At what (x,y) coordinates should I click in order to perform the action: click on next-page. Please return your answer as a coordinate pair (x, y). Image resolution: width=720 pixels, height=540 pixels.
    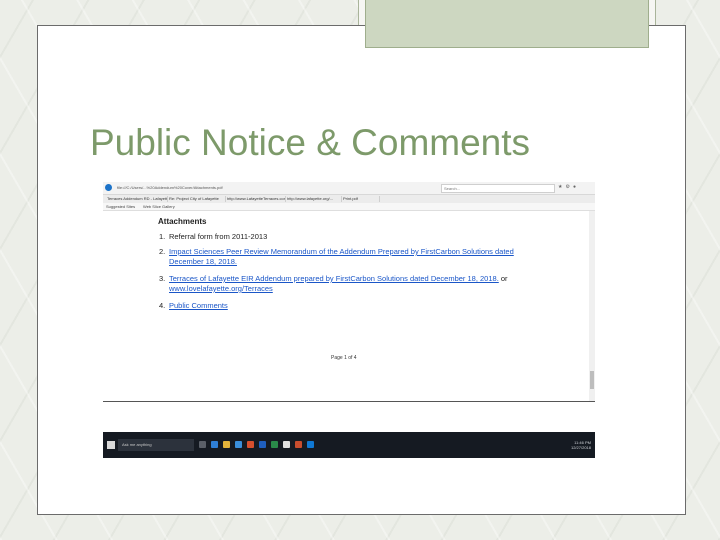
    Looking at the image, I should click on (349, 417).